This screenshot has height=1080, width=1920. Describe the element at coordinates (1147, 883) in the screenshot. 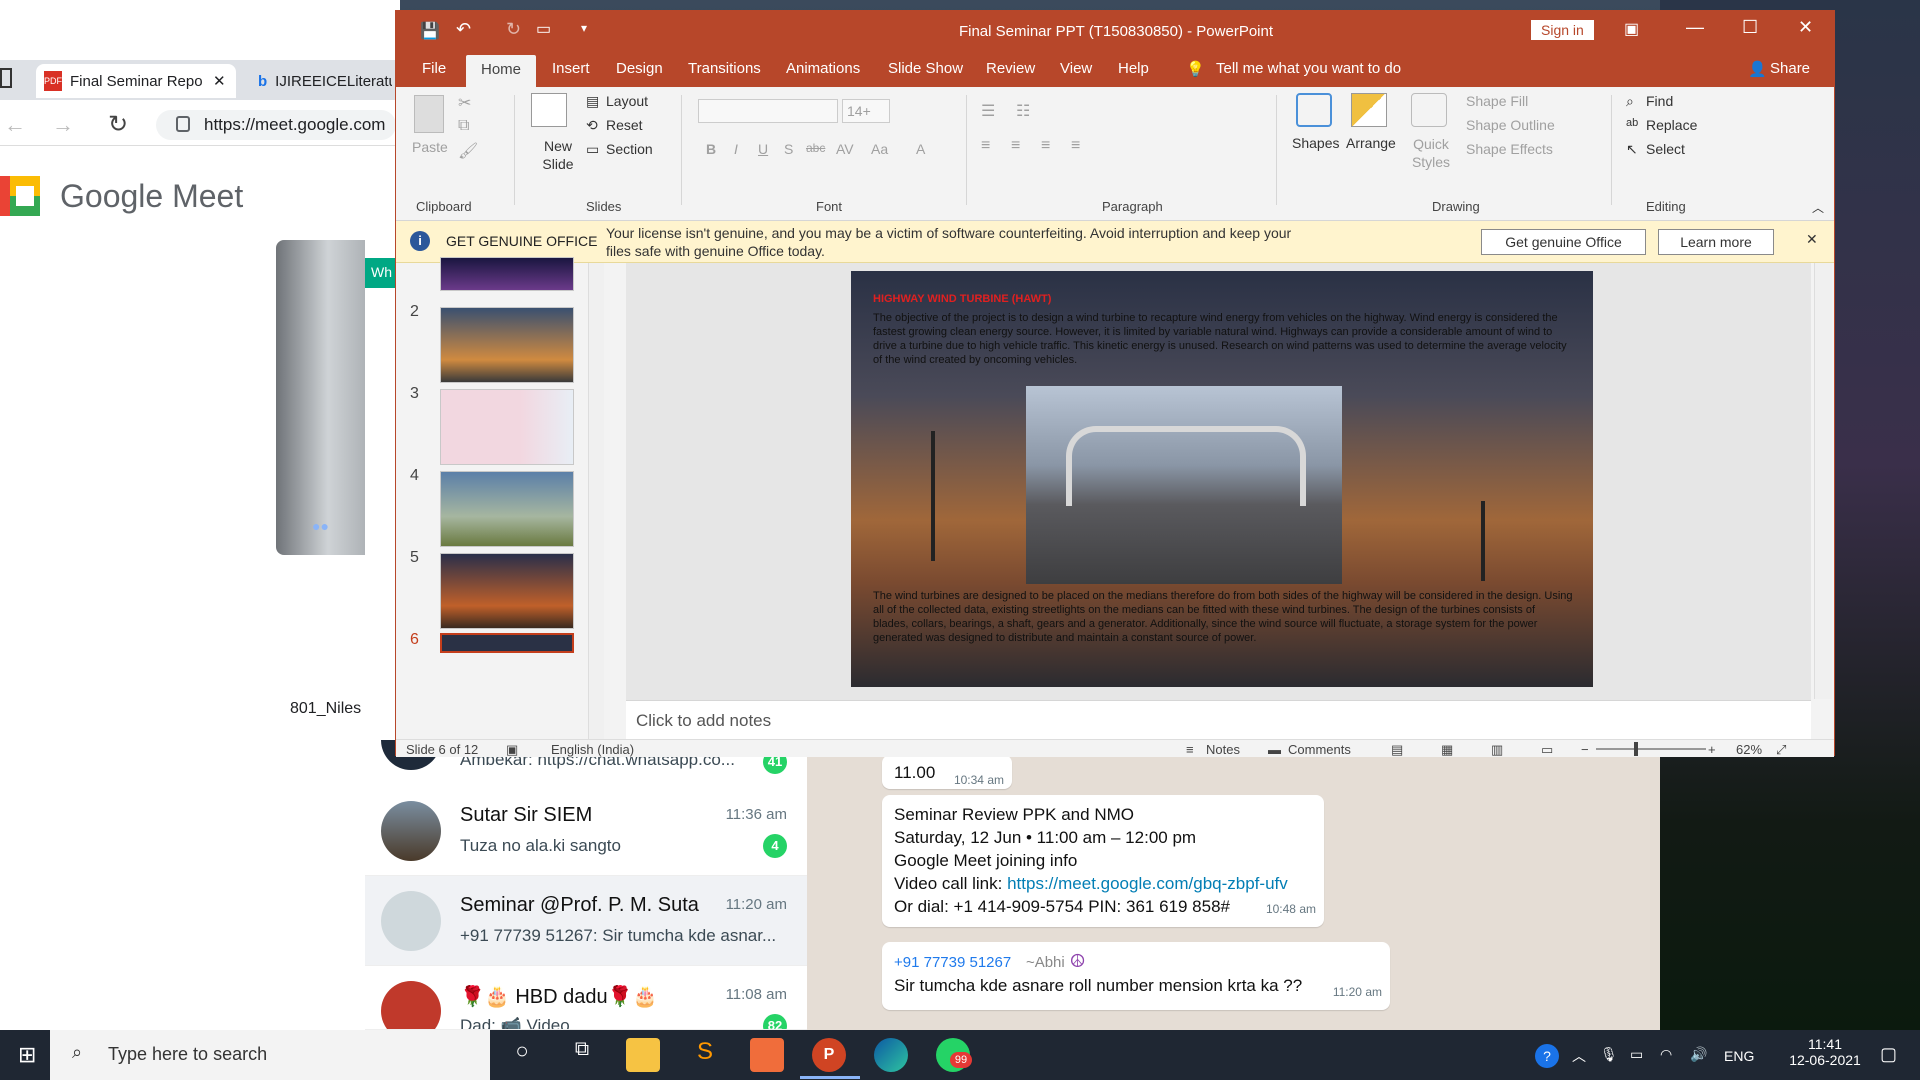

I see `meet-link: https://meet.google.com/gbq-zbpf-ufv` at that location.